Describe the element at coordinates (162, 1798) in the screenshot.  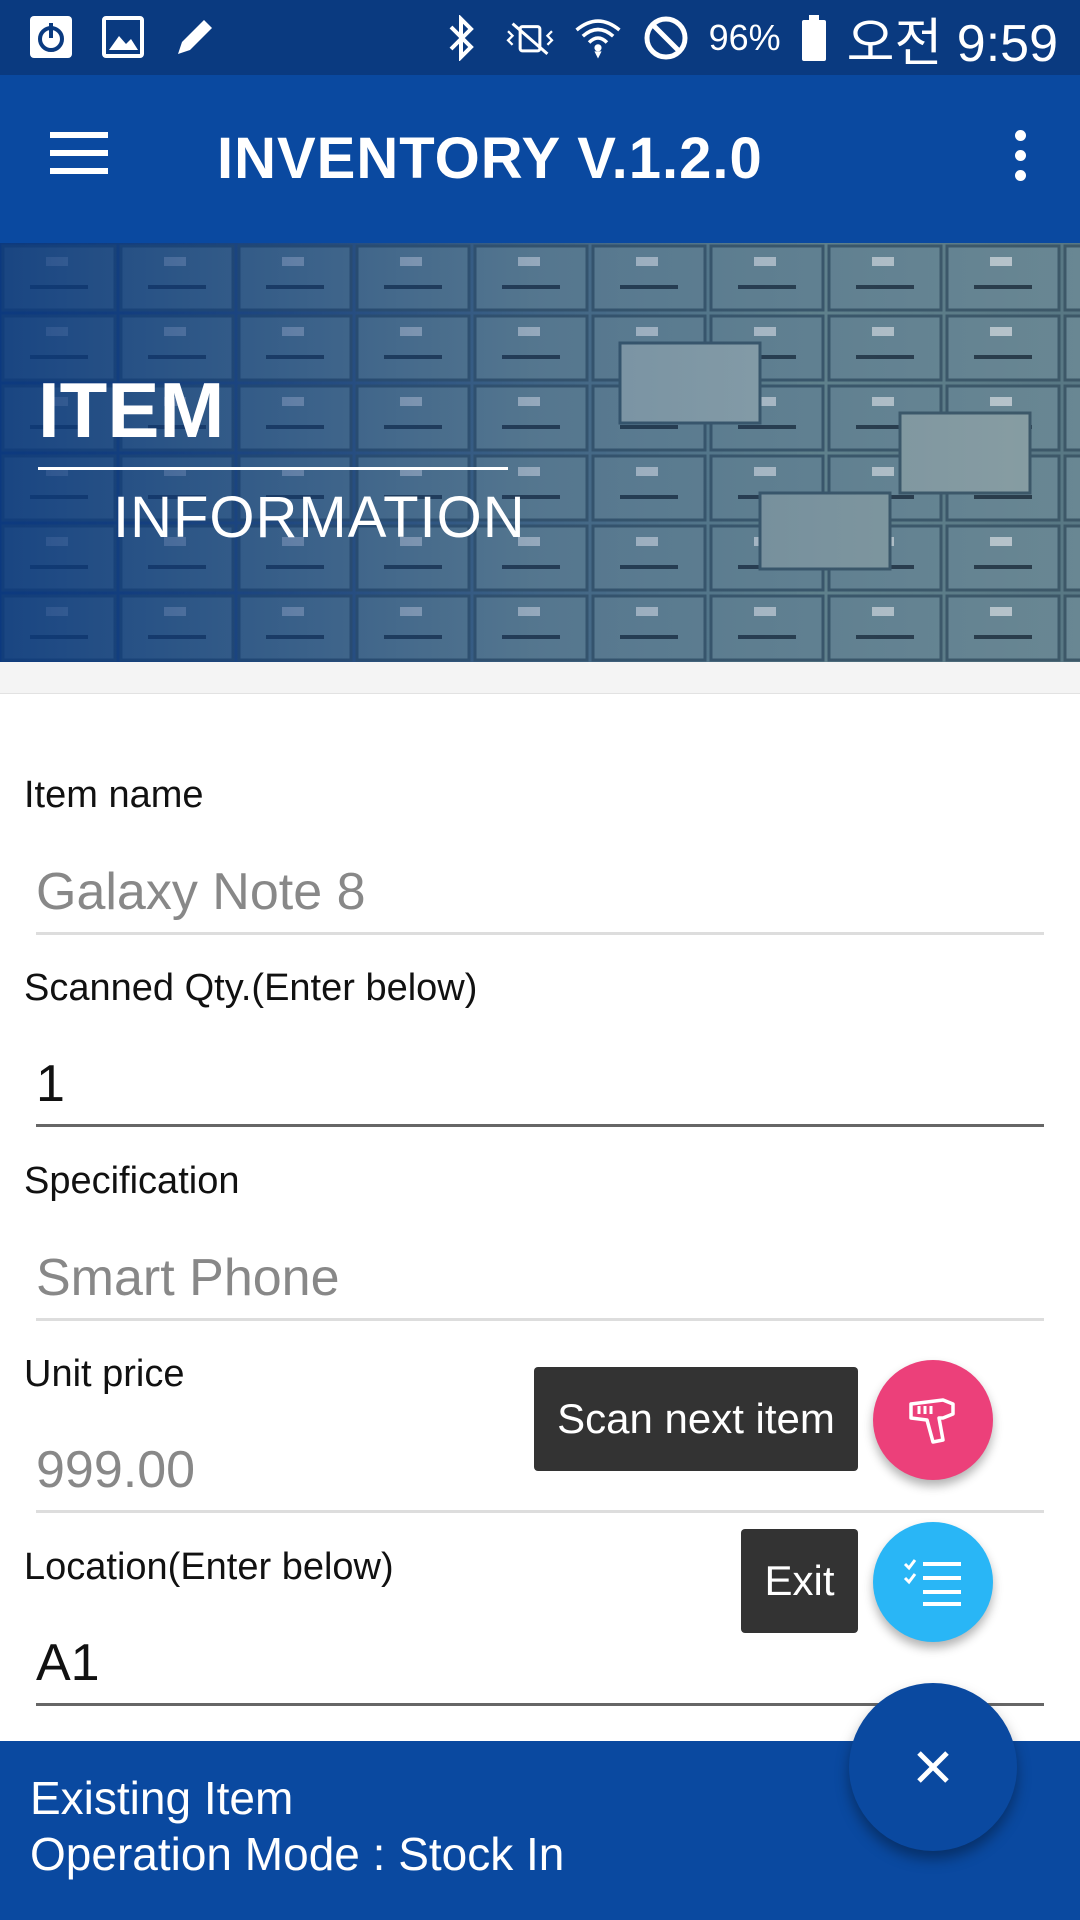
I see `item-status-text: Existing Item` at that location.